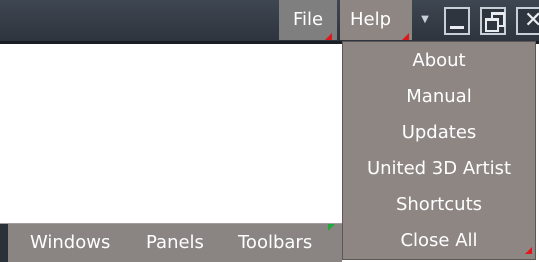 The image size is (539, 262). I want to click on bottom-toolbar: Windows Panels Toolbars, so click(171, 242).